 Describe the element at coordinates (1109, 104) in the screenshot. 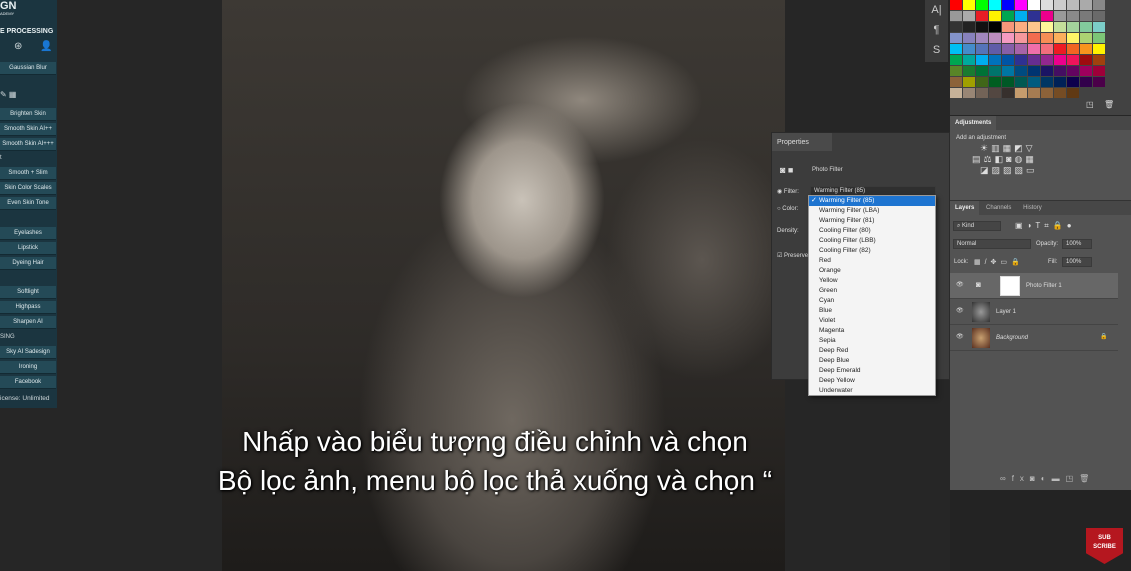

I see `trash-icon: 🗑` at that location.